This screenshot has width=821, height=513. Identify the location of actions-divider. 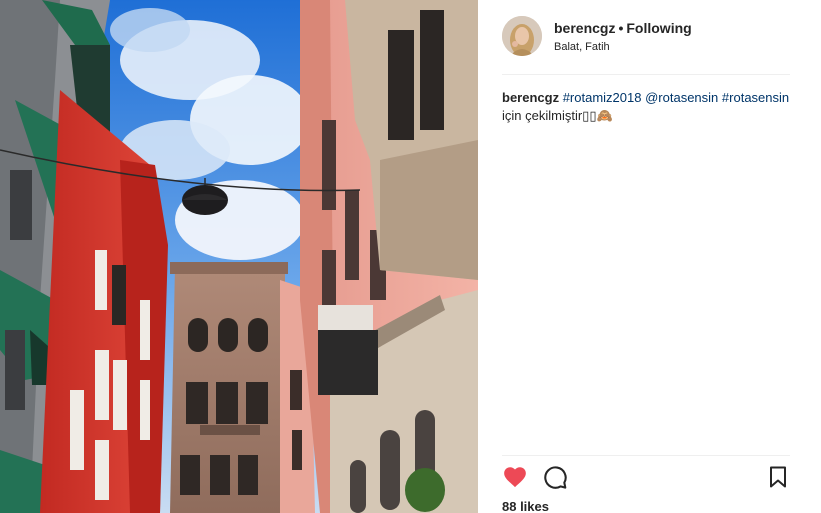
(646, 455).